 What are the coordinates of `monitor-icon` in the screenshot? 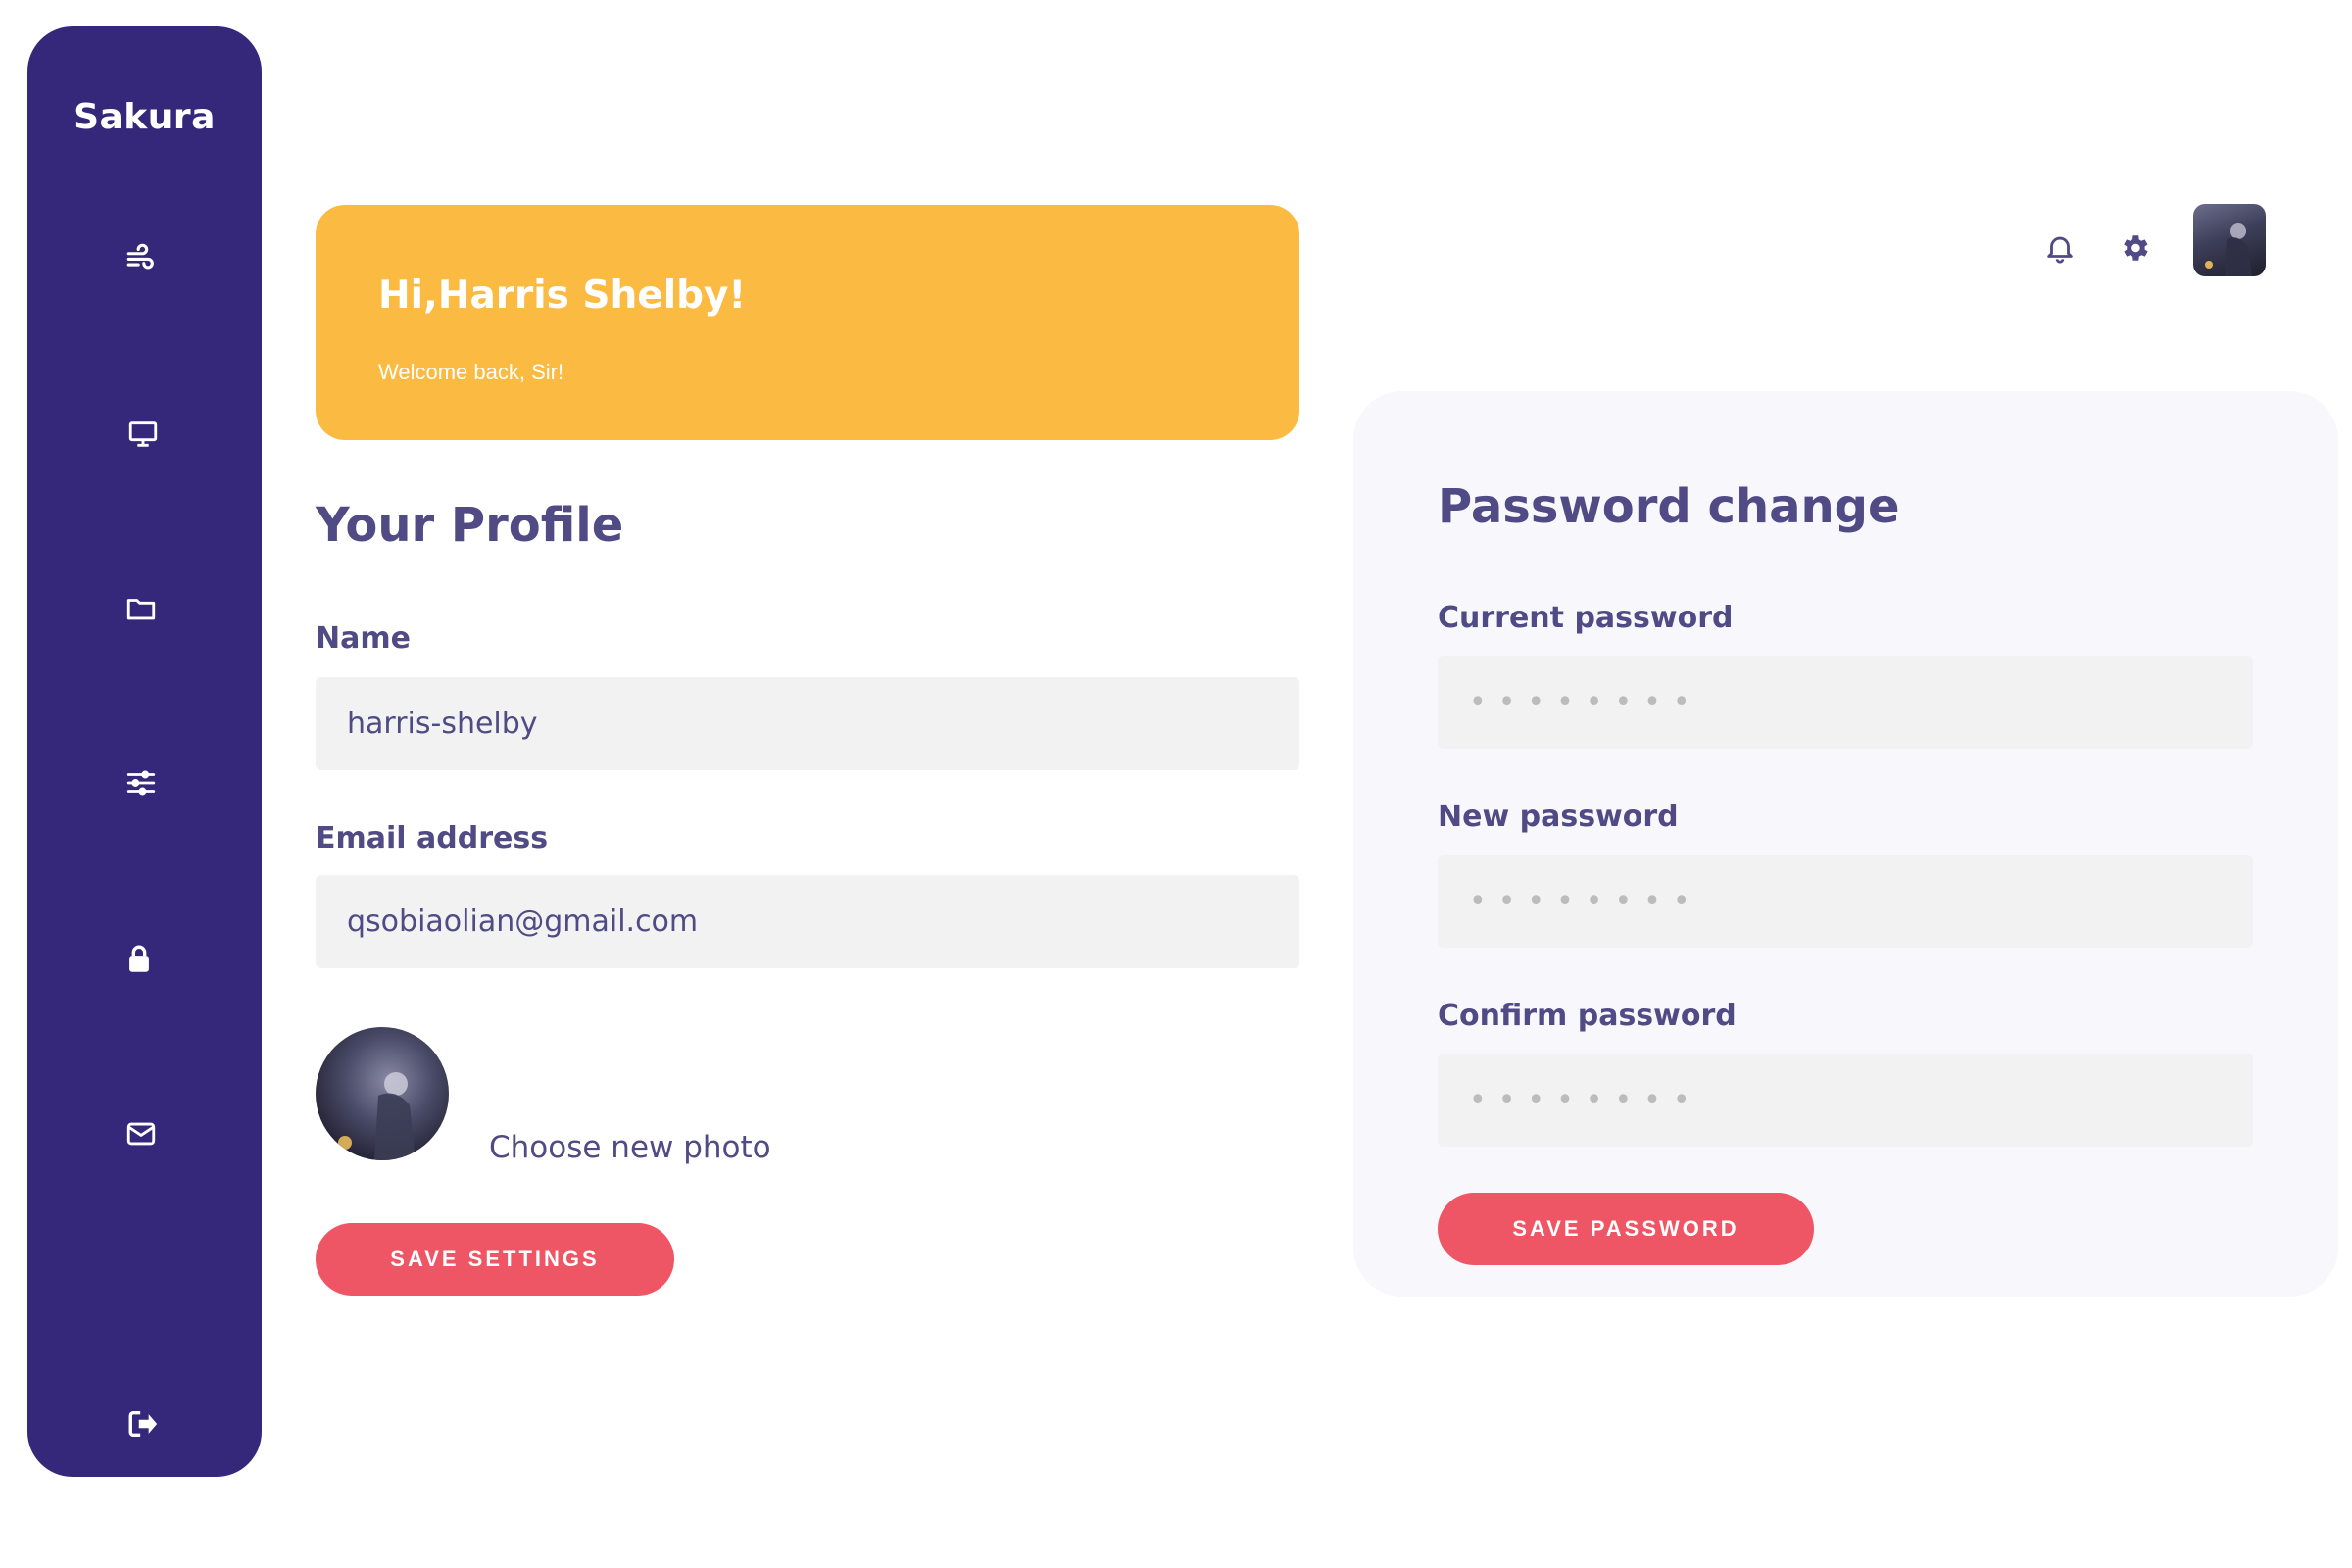 It's located at (143, 434).